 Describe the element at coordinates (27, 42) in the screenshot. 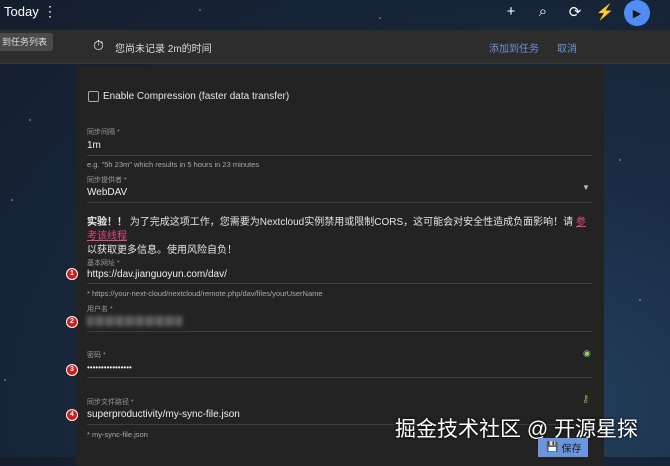

I see `move-to-task-list-button: 到任务列表` at that location.